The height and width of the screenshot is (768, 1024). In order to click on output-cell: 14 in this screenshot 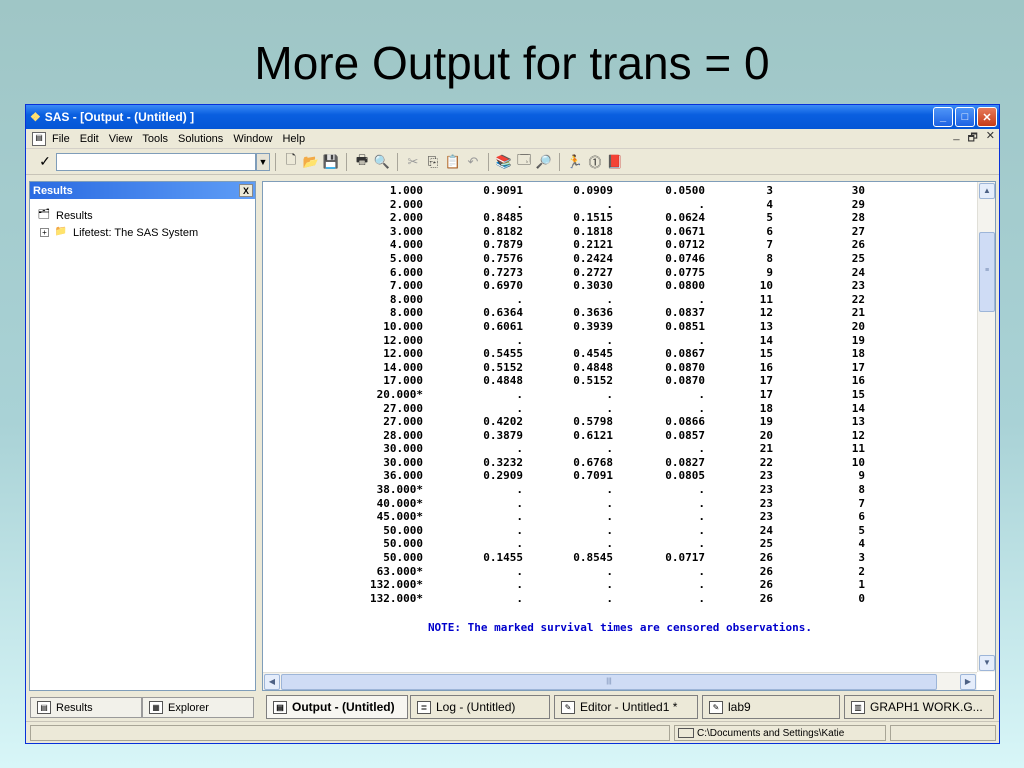, I will do `click(858, 408)`.